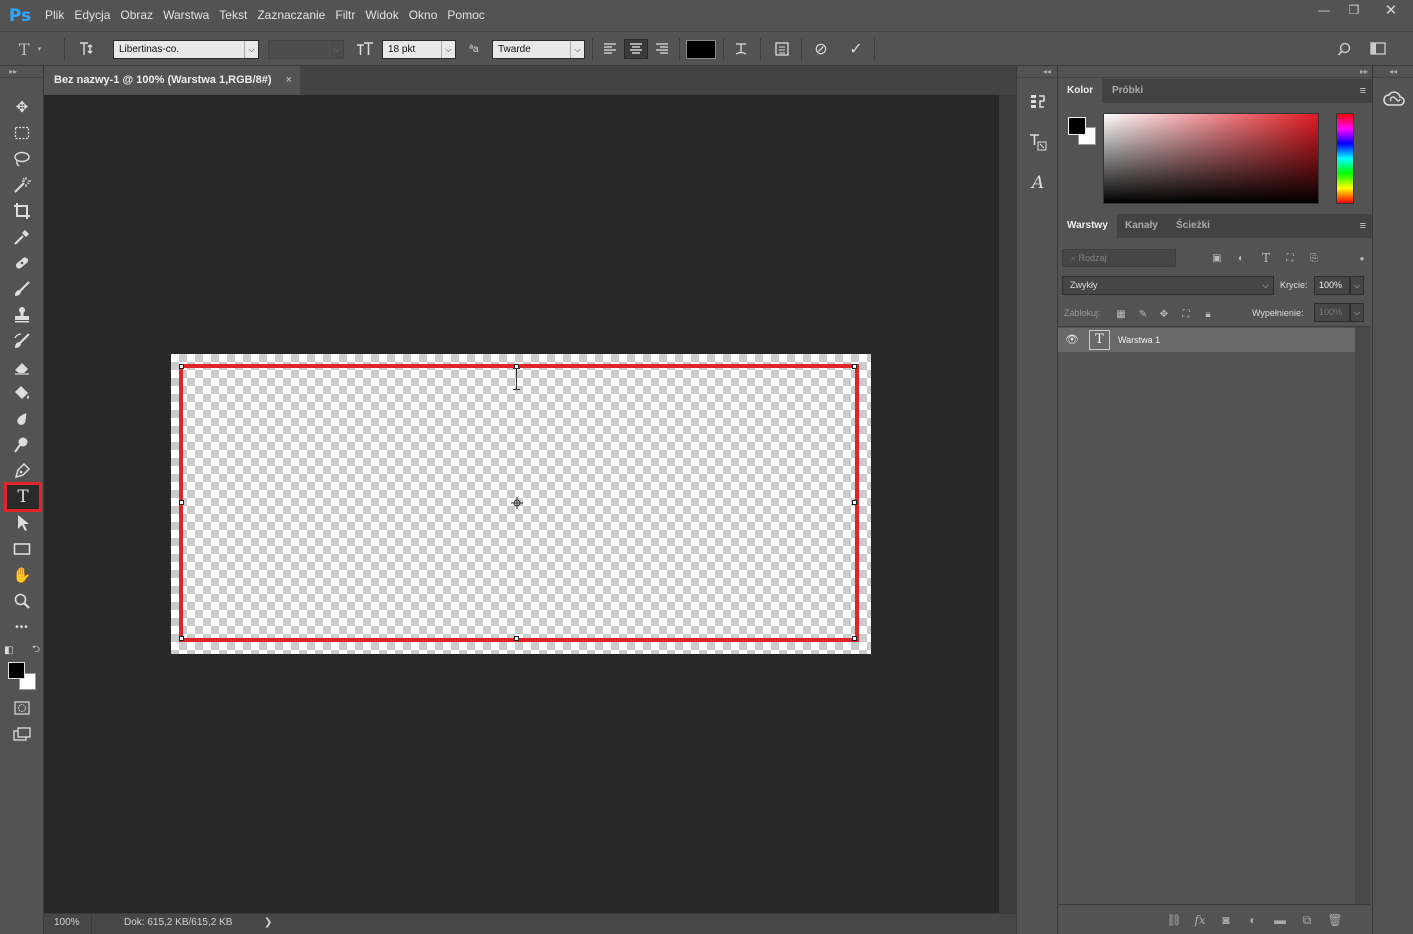 The width and height of the screenshot is (1413, 934). Describe the element at coordinates (856, 49) in the screenshot. I see `commit-edit-button: ✓` at that location.